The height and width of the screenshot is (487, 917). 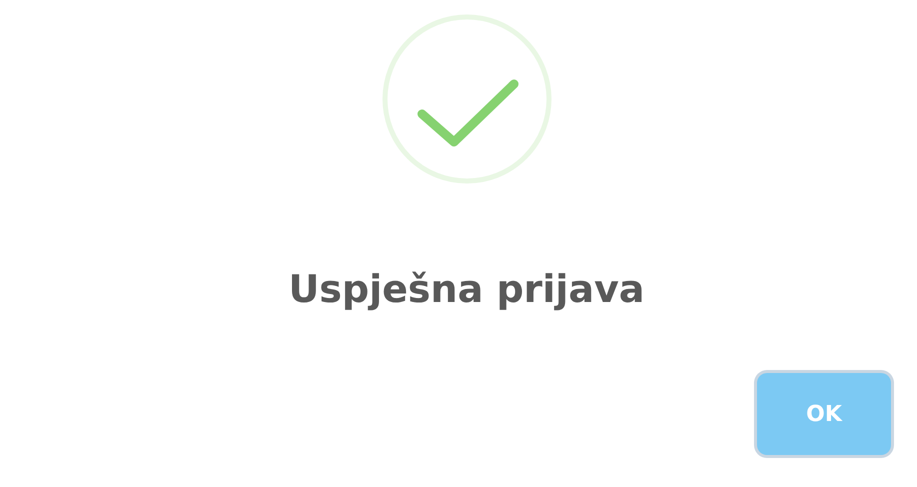 What do you see at coordinates (466, 289) in the screenshot?
I see `dialog-title: Uspješna prijava` at bounding box center [466, 289].